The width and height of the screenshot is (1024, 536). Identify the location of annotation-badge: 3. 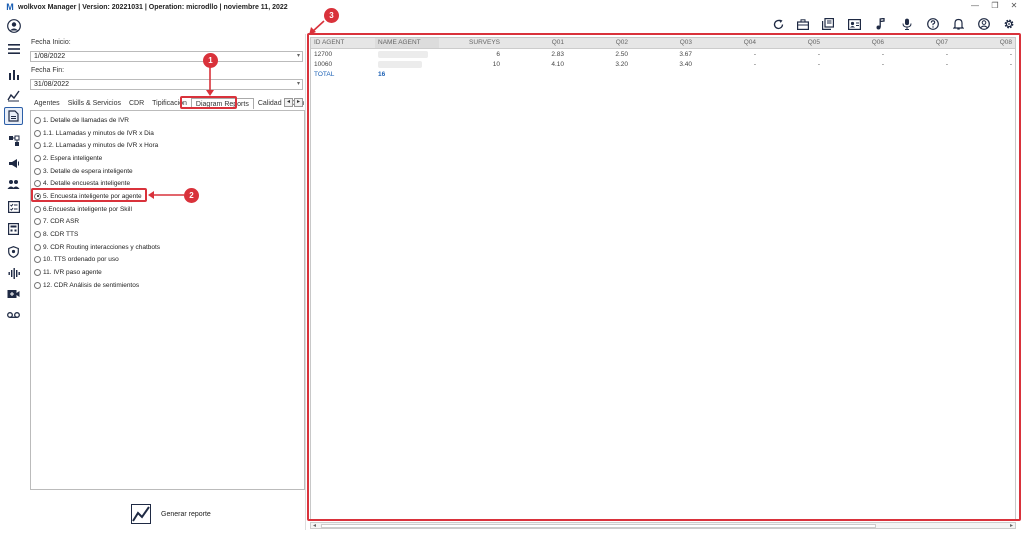
(331, 15).